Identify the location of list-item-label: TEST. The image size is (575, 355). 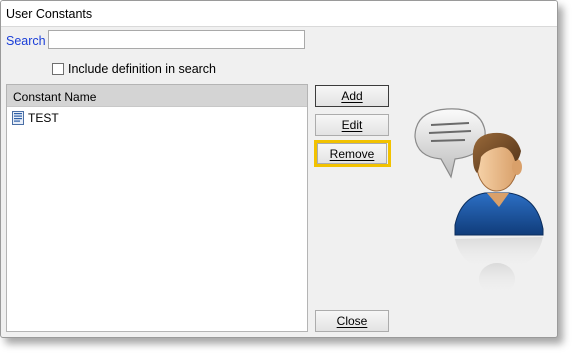
(43, 118).